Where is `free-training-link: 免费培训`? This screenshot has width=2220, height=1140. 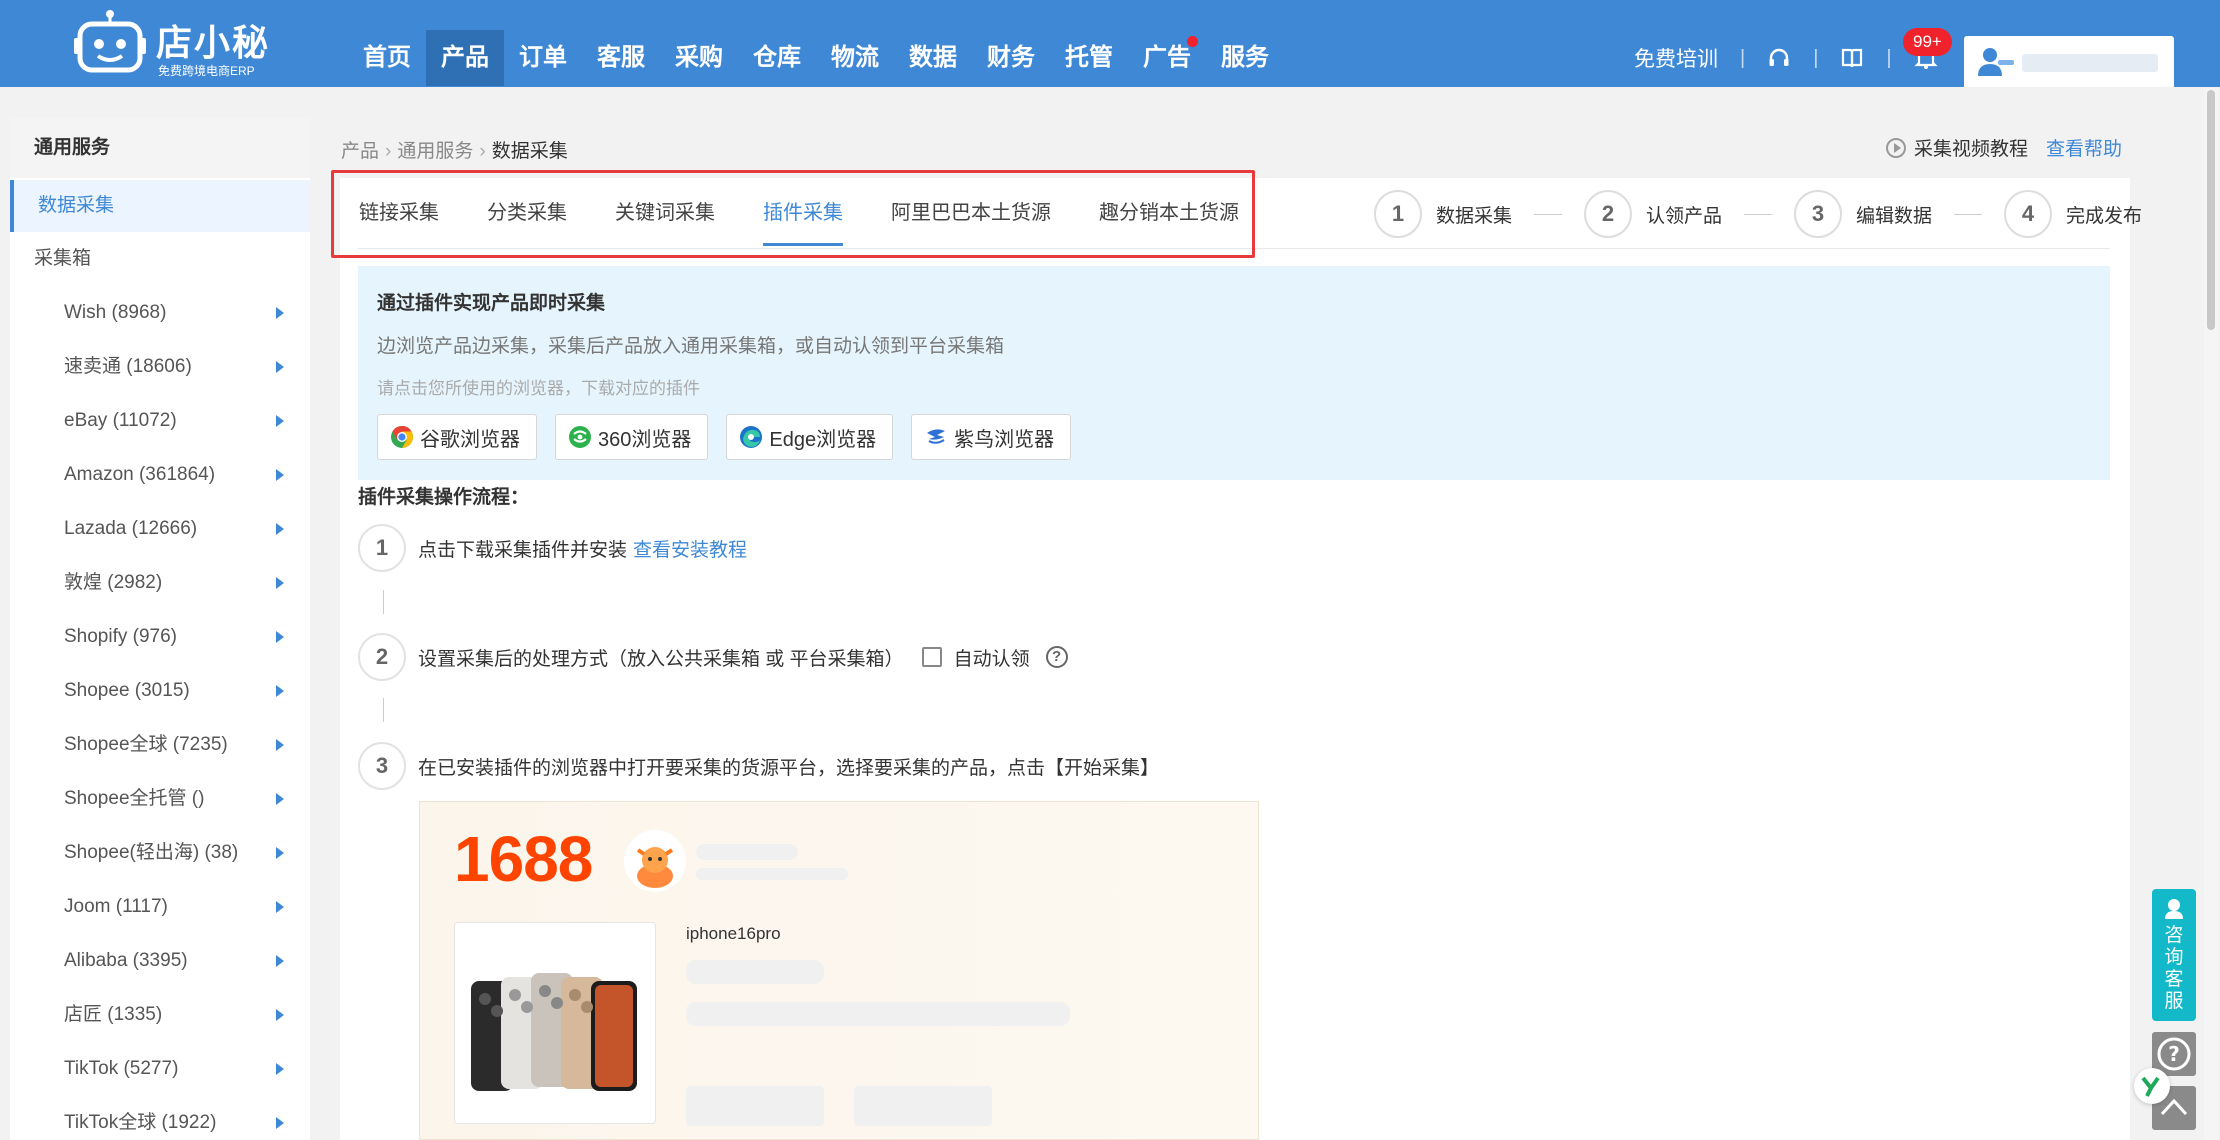
free-training-link: 免费培训 is located at coordinates (1676, 58).